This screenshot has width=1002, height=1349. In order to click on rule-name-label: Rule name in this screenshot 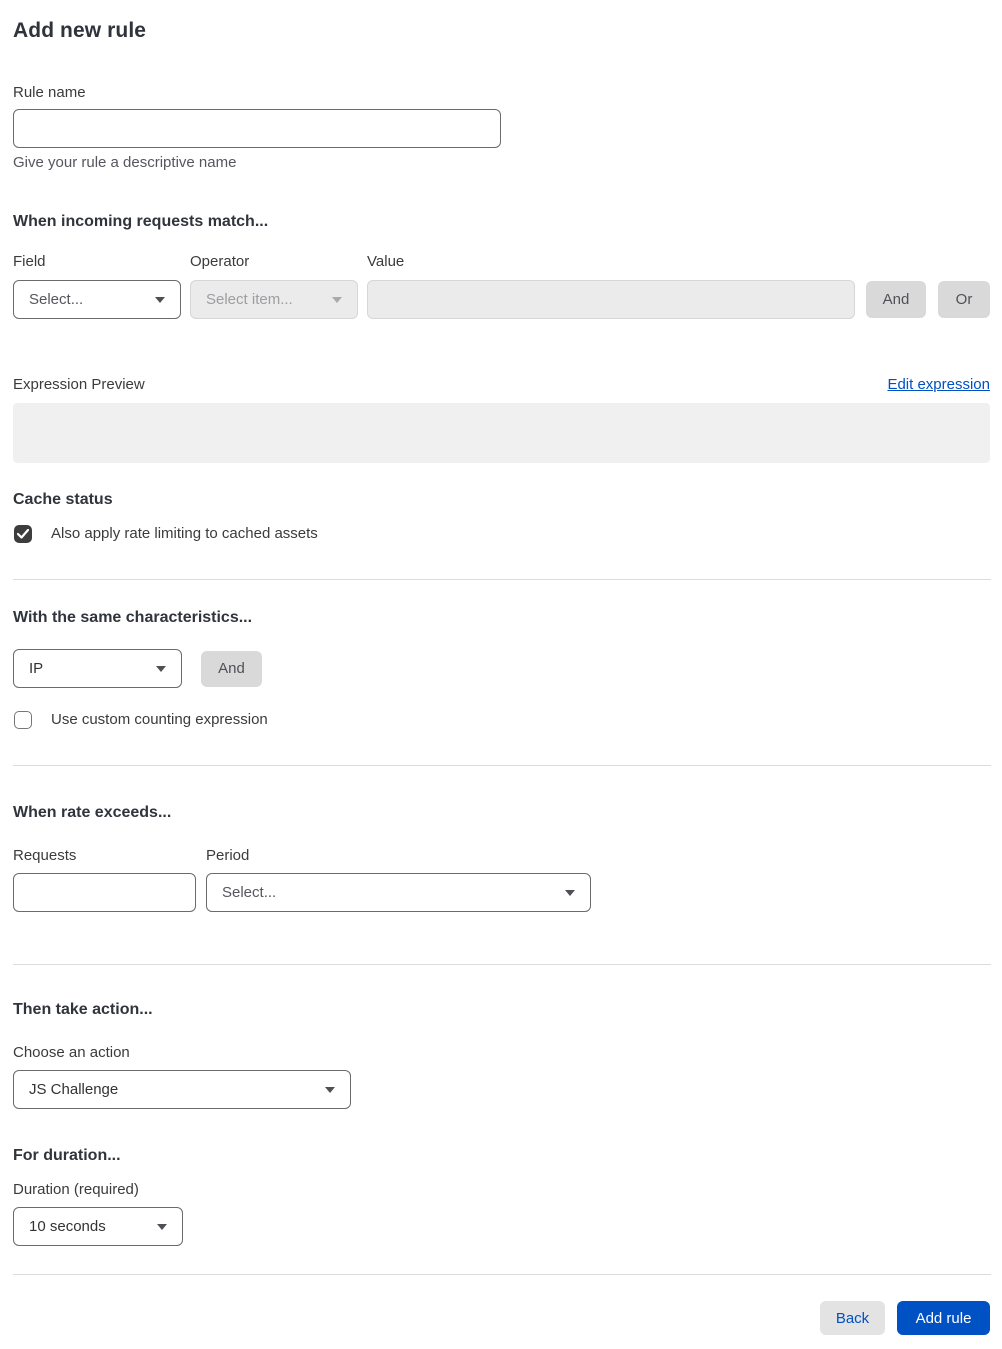, I will do `click(49, 92)`.